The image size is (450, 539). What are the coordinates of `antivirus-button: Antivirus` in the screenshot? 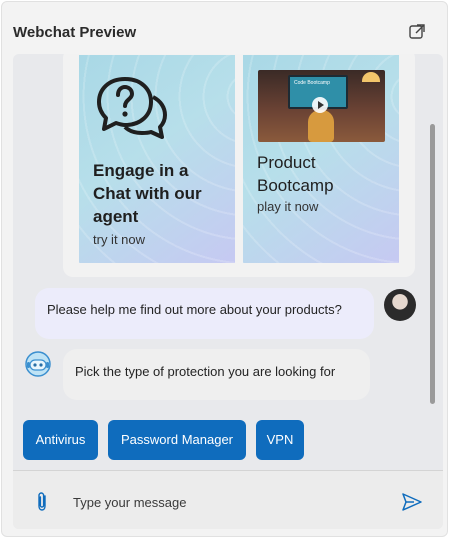 It's located at (60, 440).